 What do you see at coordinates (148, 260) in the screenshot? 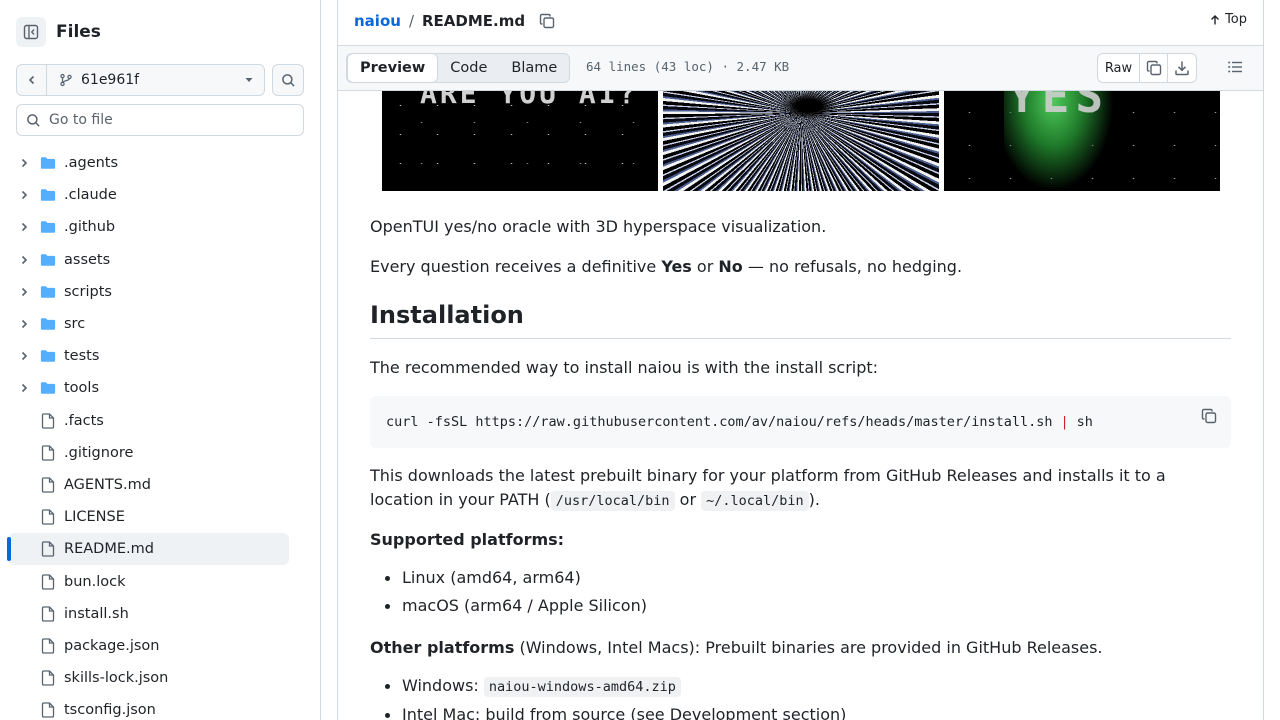
I see `tree-folder-item: assets` at bounding box center [148, 260].